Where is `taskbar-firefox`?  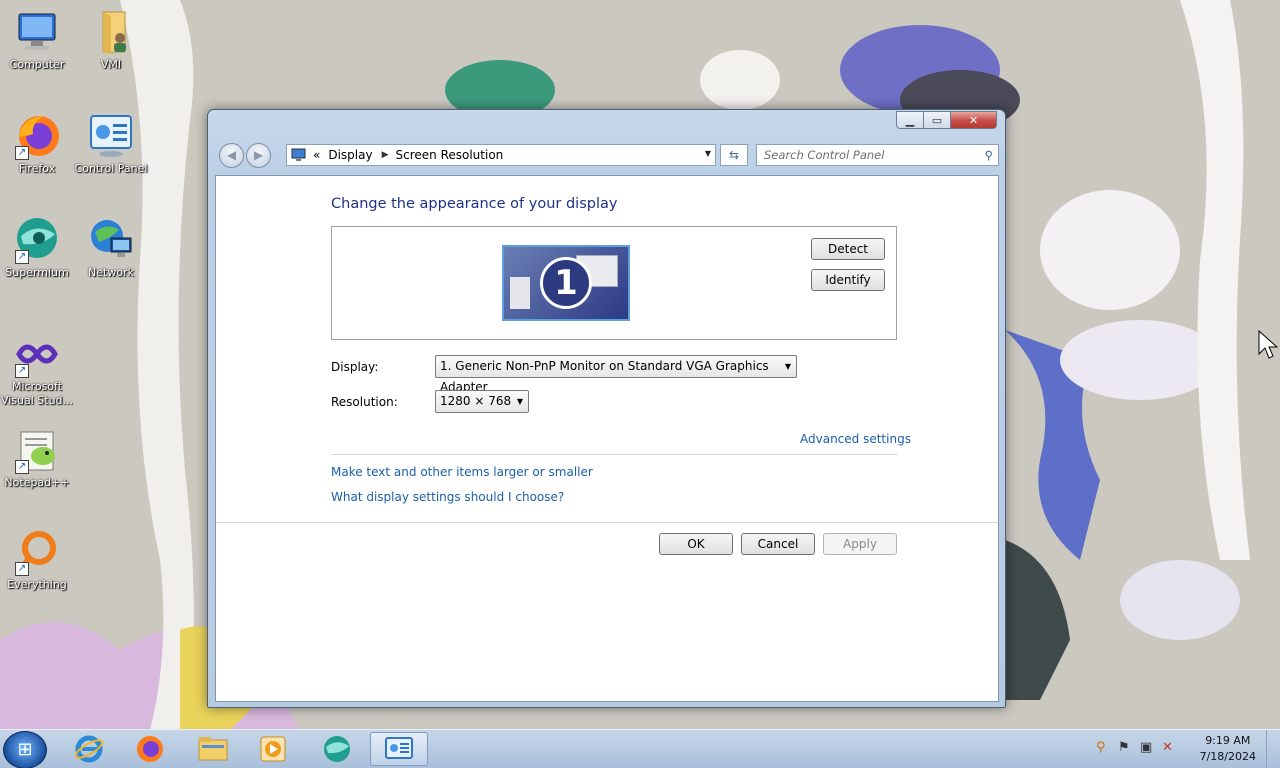 taskbar-firefox is located at coordinates (150, 749).